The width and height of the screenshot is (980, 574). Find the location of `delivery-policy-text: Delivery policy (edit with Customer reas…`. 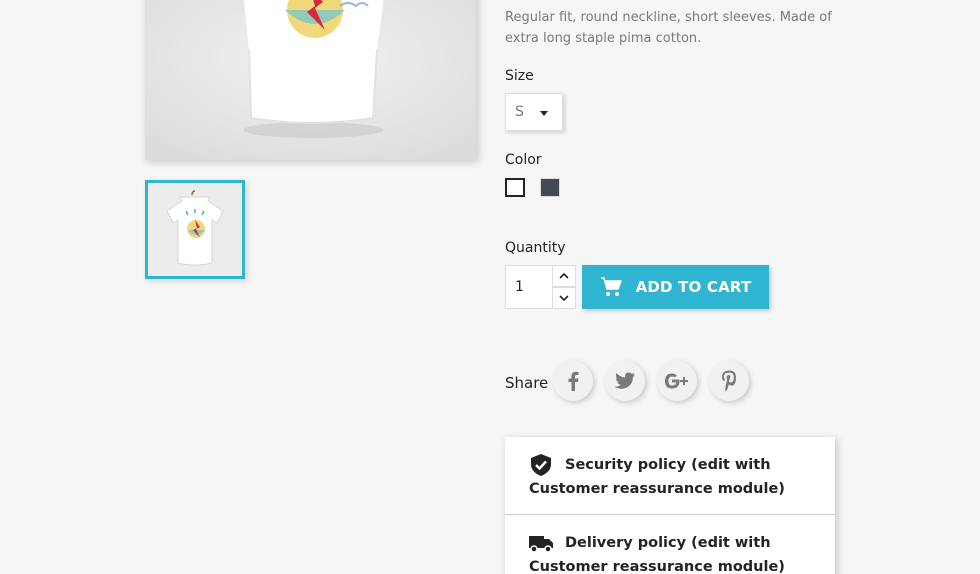

delivery-policy-text: Delivery policy (edit with Customer reas… is located at coordinates (657, 554).